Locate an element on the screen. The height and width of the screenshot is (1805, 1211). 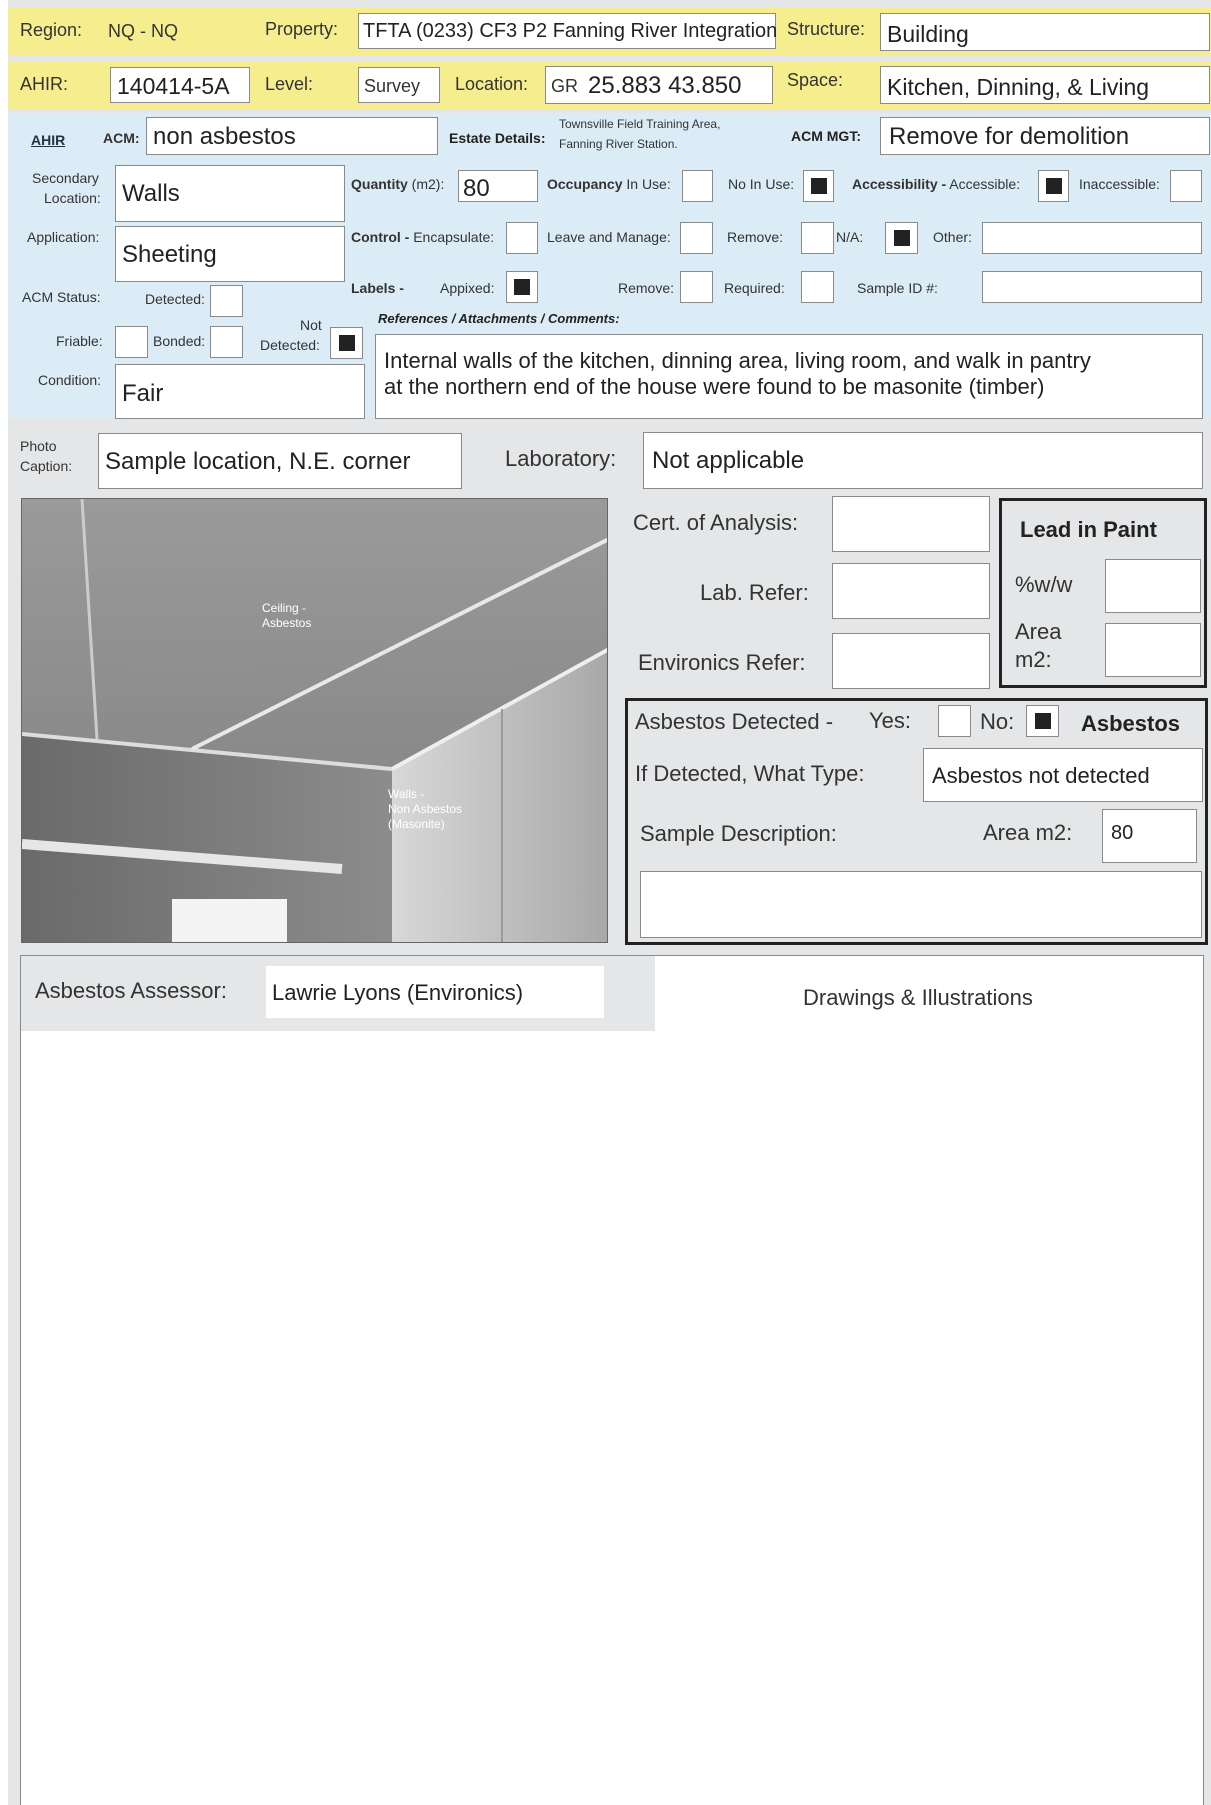
other-field is located at coordinates (1092, 238).